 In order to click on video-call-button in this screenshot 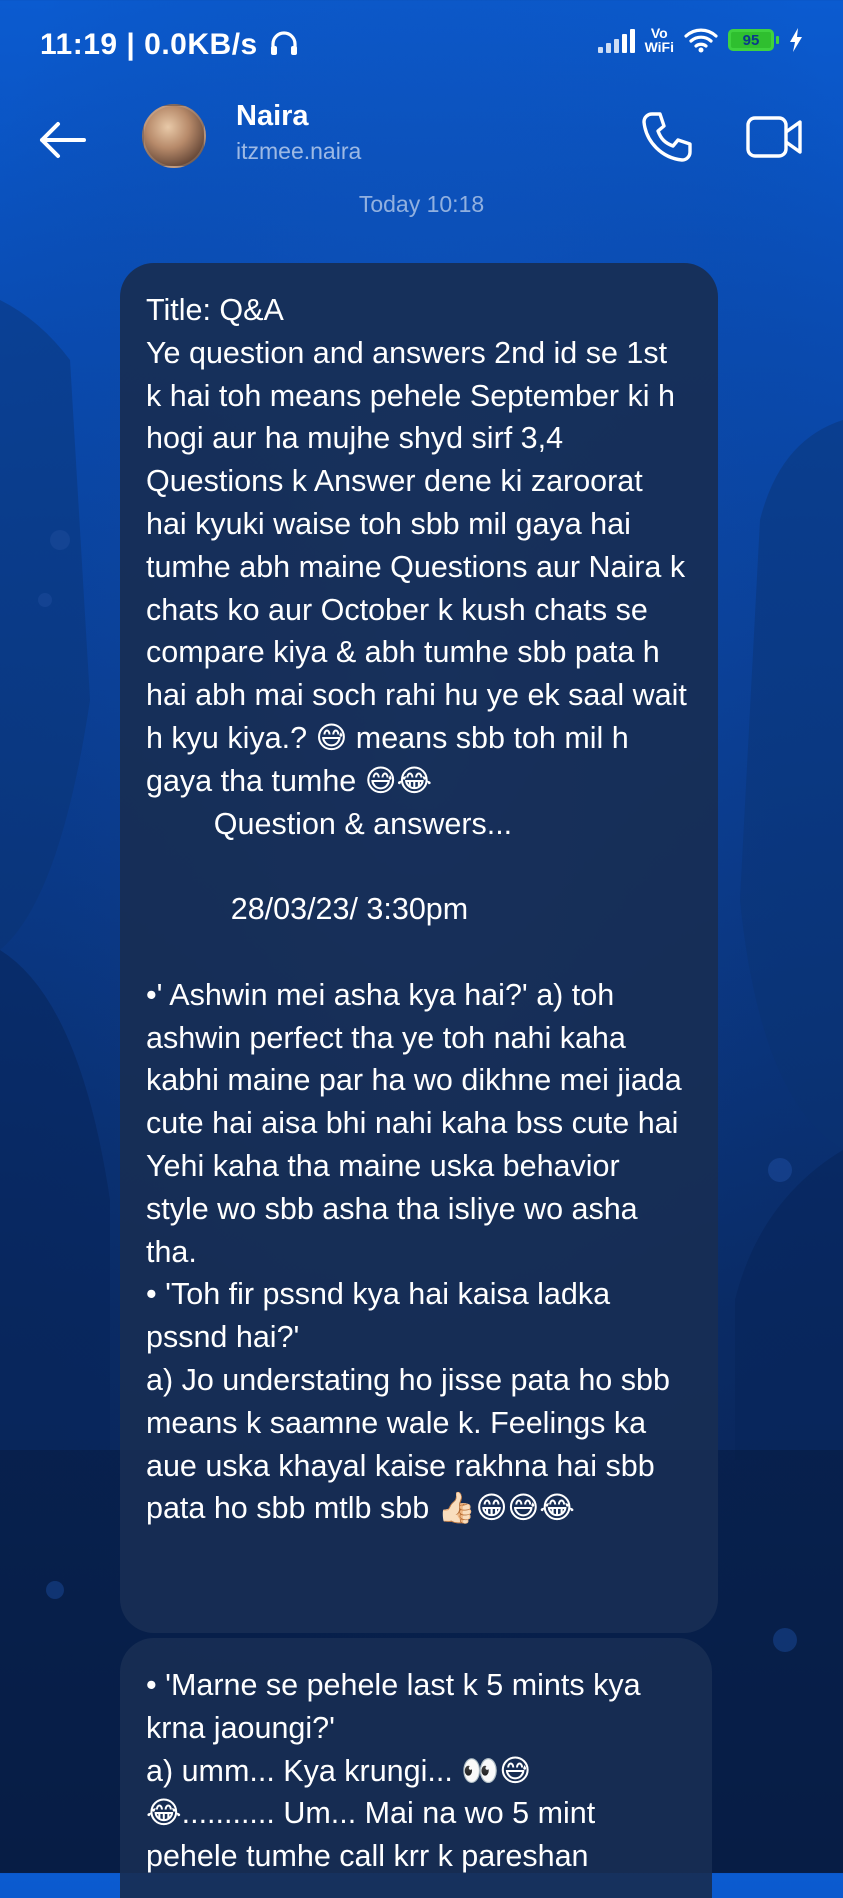, I will do `click(775, 137)`.